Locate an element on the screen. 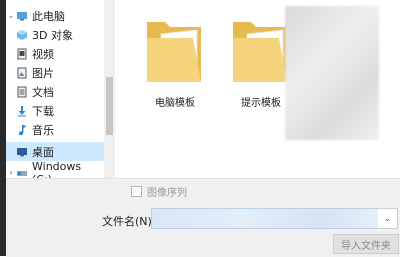 This screenshot has width=400, height=257. image-sequence-checkbox: 图像序列 is located at coordinates (159, 191).